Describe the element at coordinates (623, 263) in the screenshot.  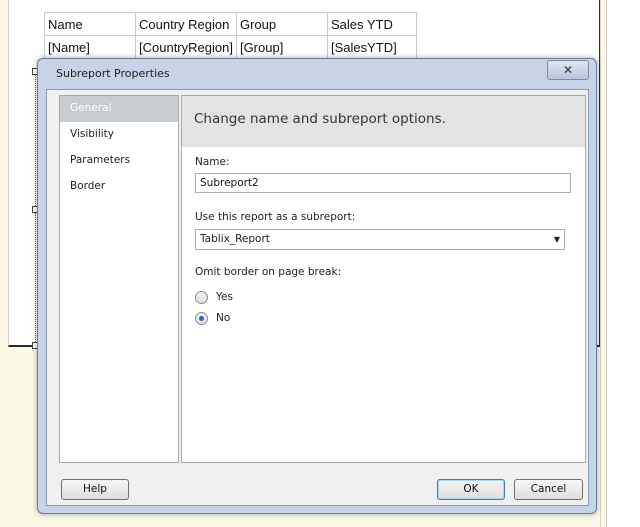
I see `side-panel` at that location.